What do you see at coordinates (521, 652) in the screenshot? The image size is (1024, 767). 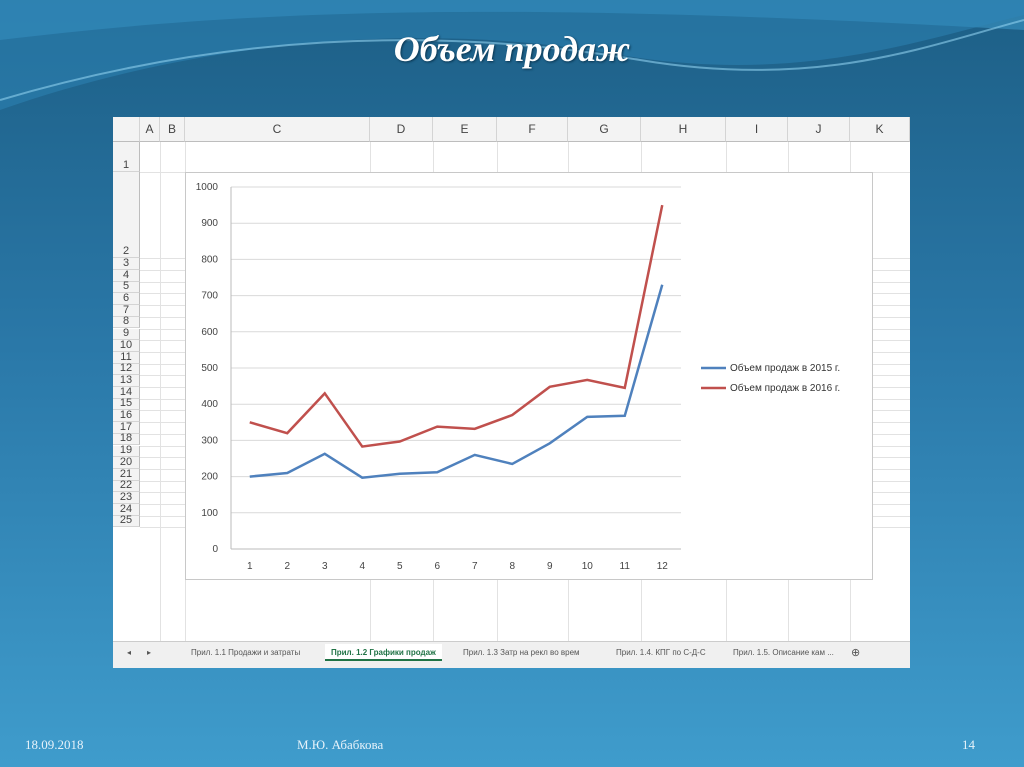 I see `sheet-tab: Прил. 1.3 Затр на рекл во врем` at bounding box center [521, 652].